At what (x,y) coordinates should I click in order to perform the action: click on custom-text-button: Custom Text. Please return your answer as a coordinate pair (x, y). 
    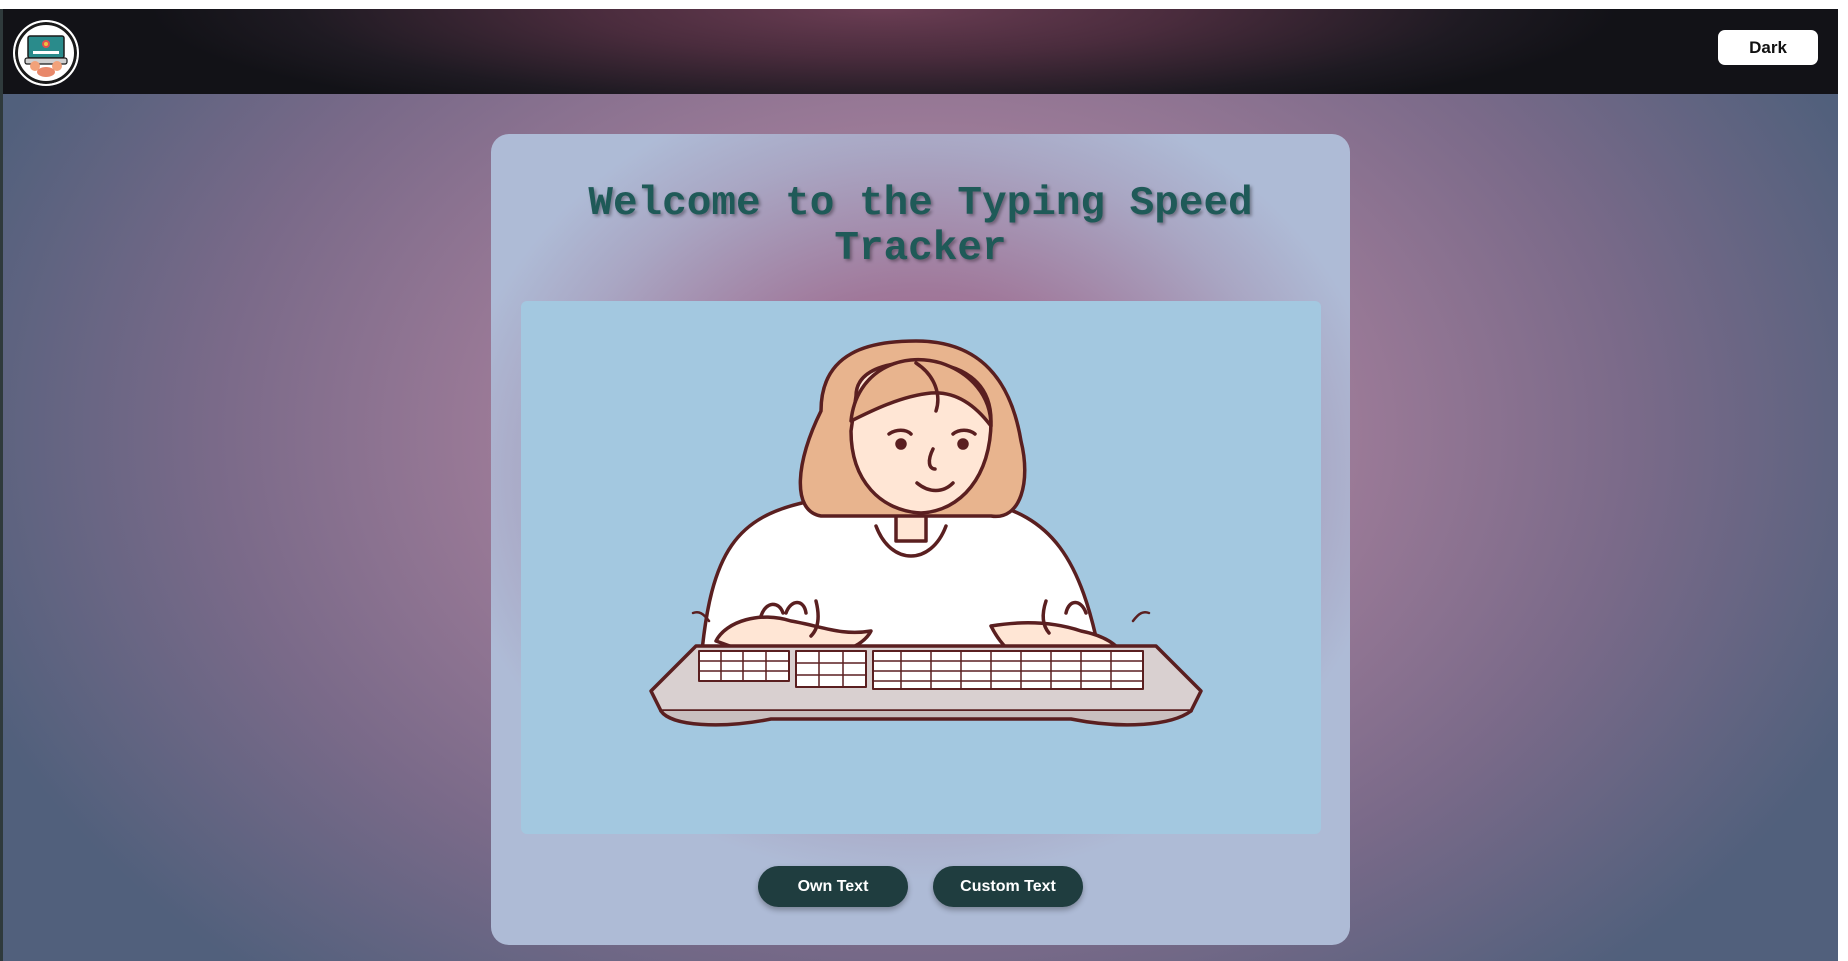
    Looking at the image, I should click on (1008, 886).